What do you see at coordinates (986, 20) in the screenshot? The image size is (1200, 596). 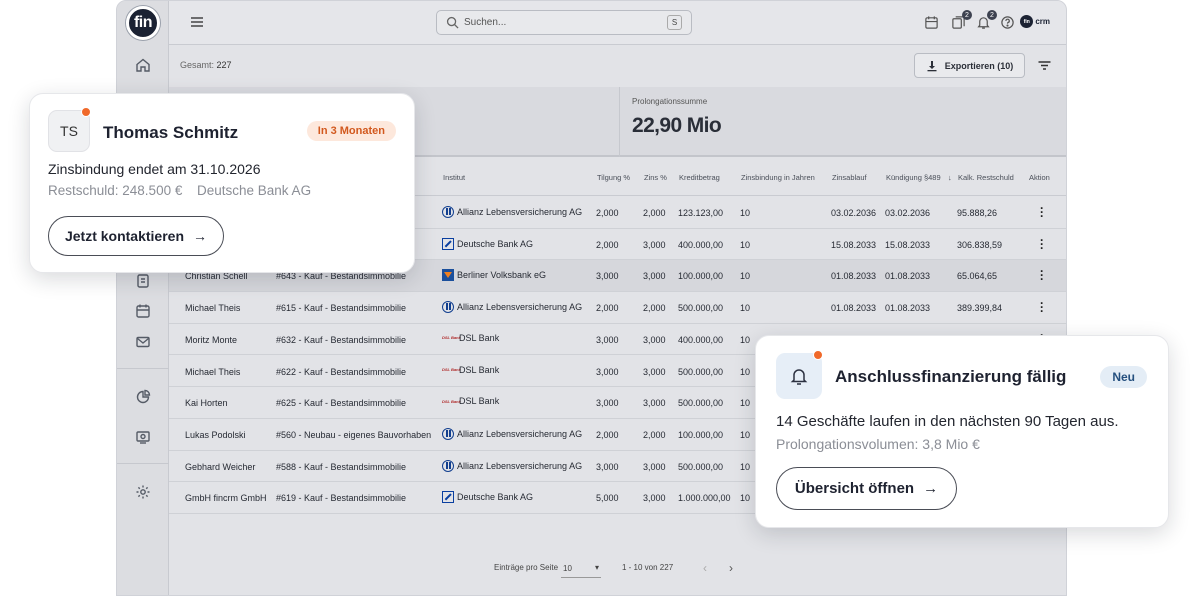 I see `bell-icon: 2` at bounding box center [986, 20].